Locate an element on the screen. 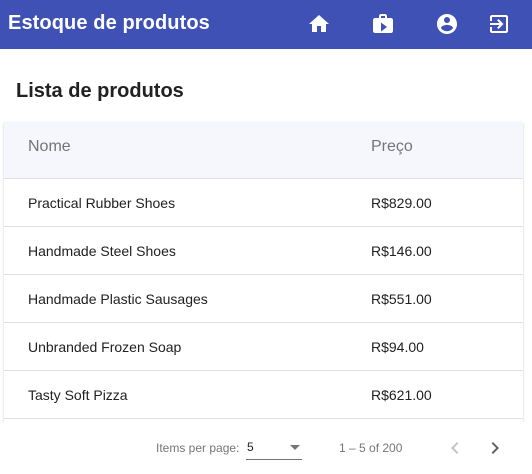 The width and height of the screenshot is (532, 474). home-button is located at coordinates (319, 24).